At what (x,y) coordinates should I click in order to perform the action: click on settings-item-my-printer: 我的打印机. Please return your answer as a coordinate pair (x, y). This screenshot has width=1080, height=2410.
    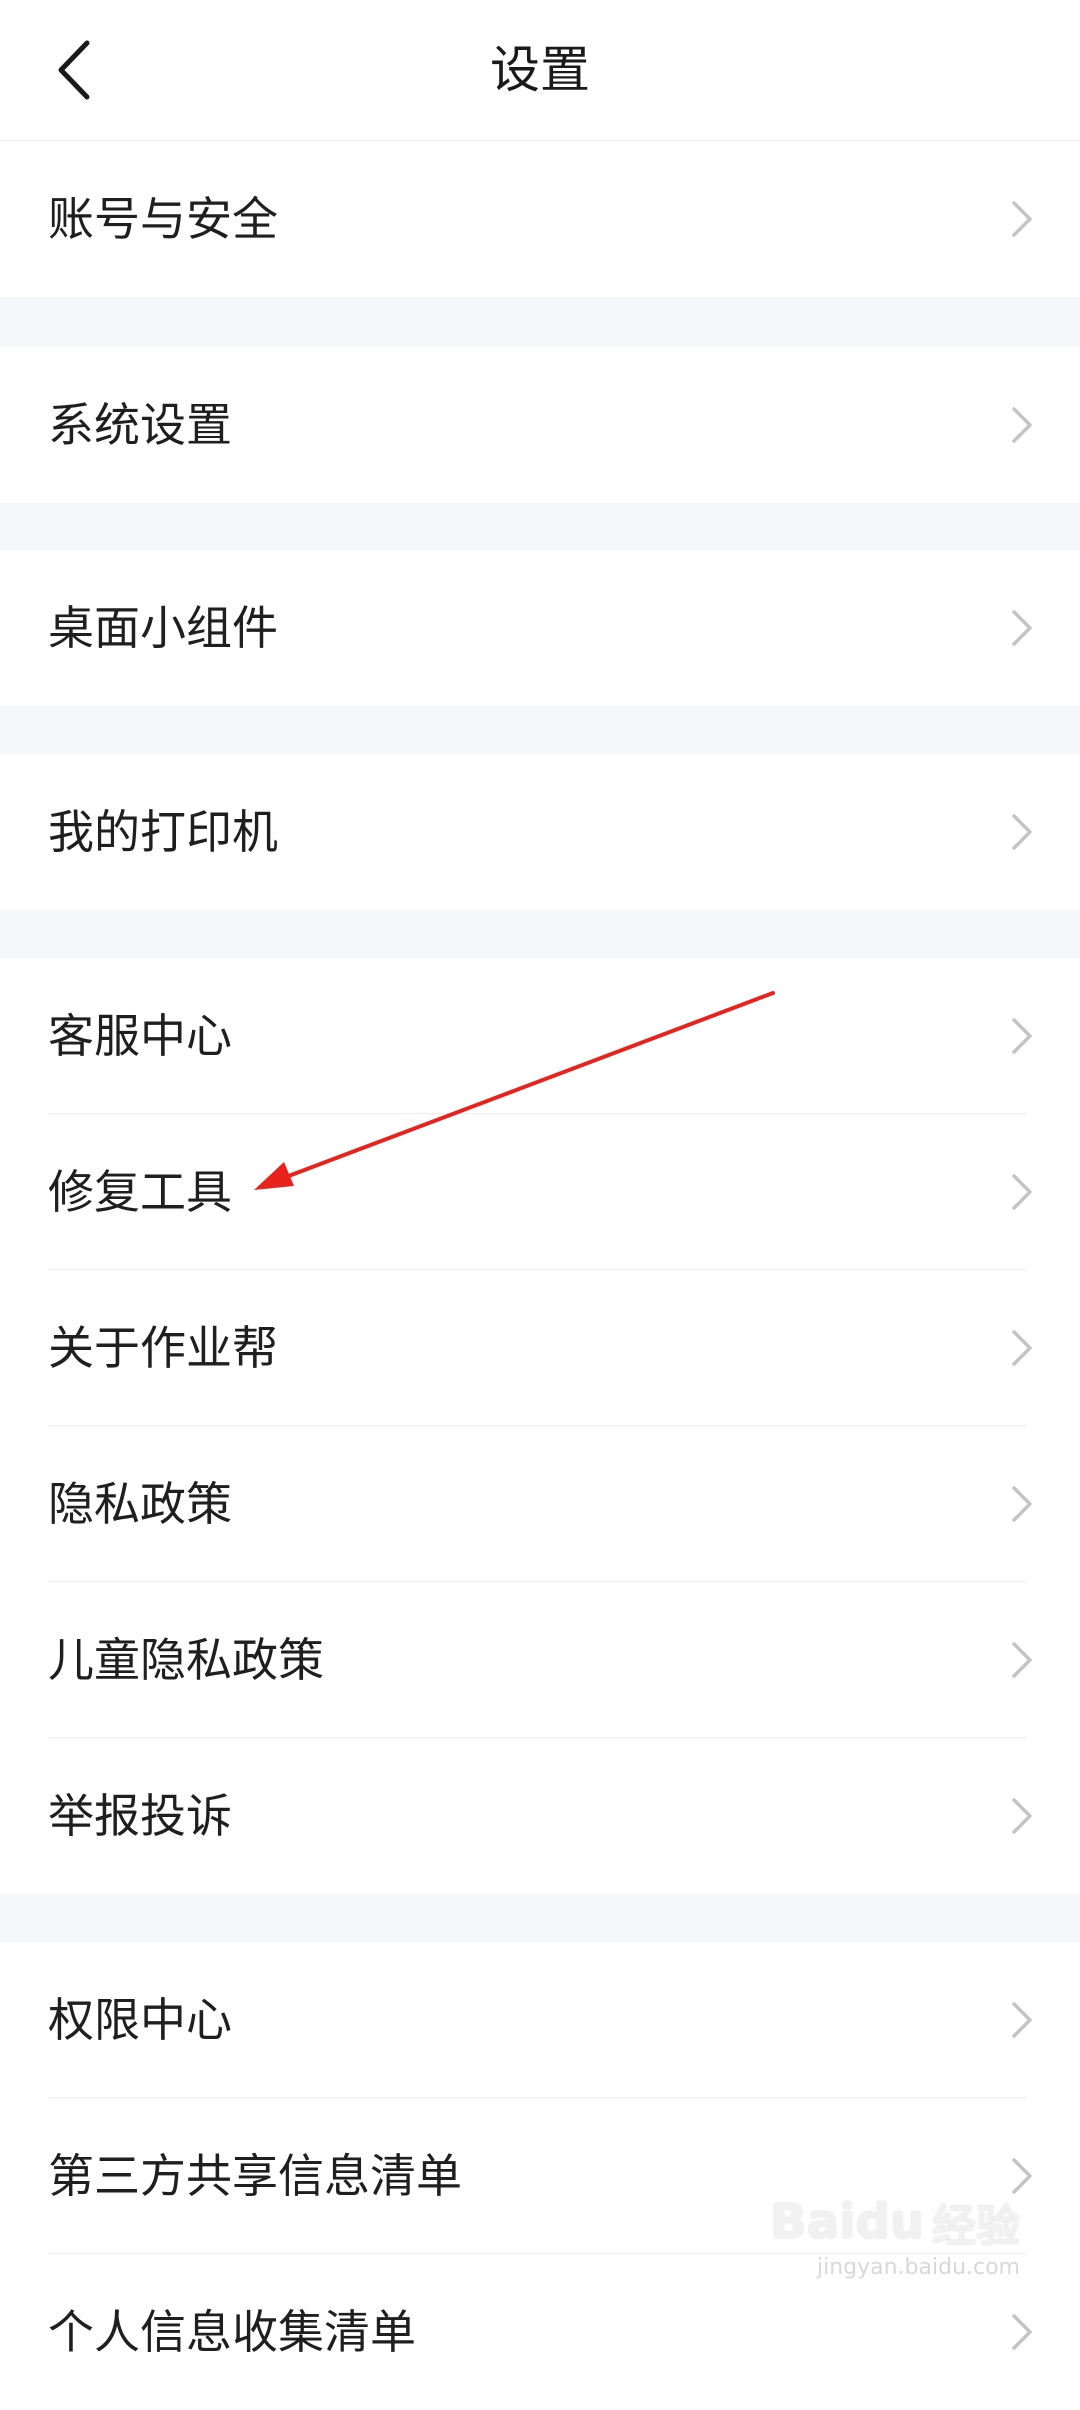
    Looking at the image, I should click on (540, 832).